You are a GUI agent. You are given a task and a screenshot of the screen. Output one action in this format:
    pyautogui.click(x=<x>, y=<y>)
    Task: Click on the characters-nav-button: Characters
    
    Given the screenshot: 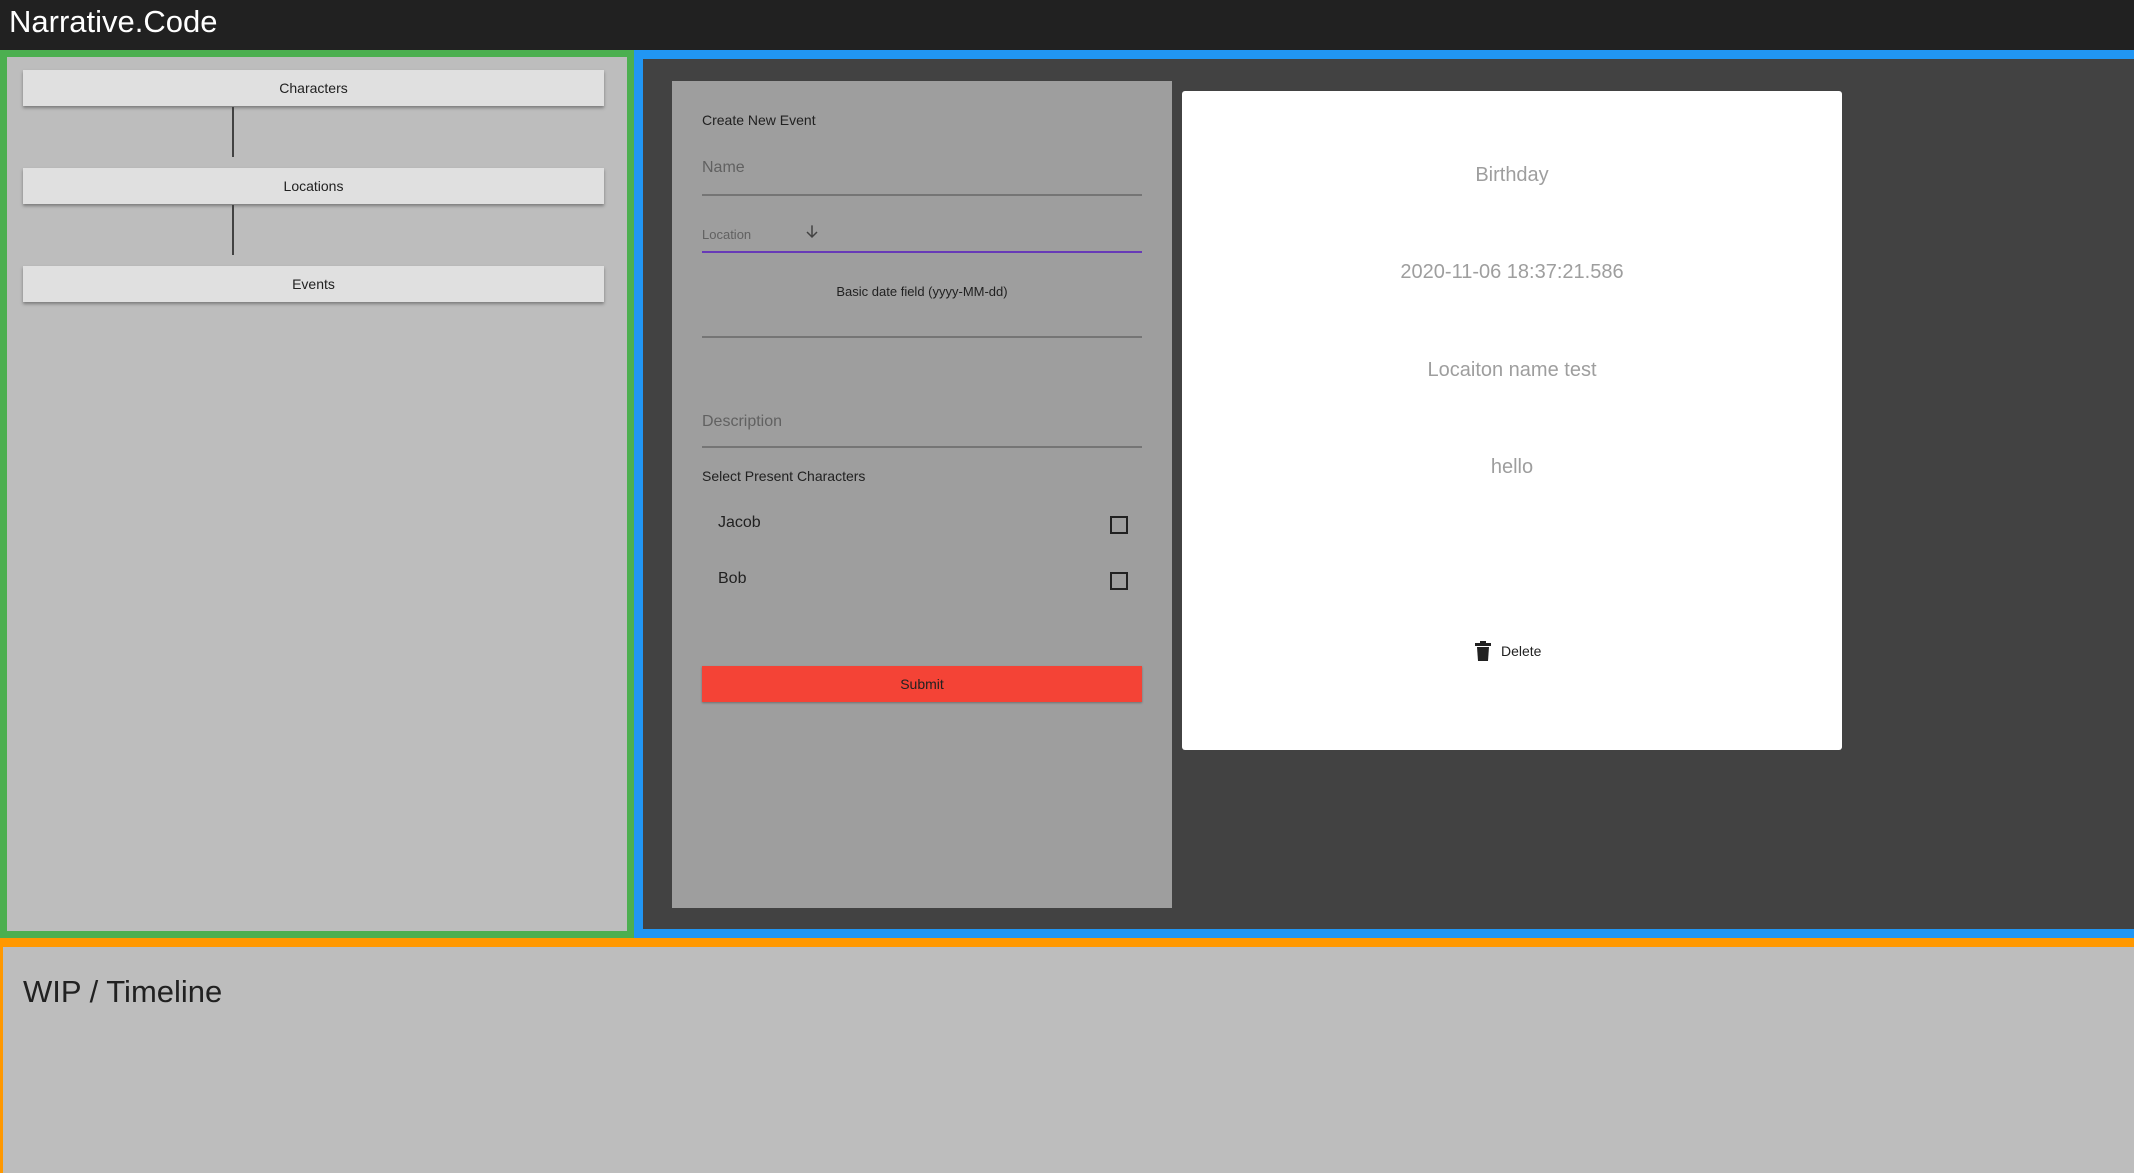 What is the action you would take?
    pyautogui.click(x=313, y=88)
    